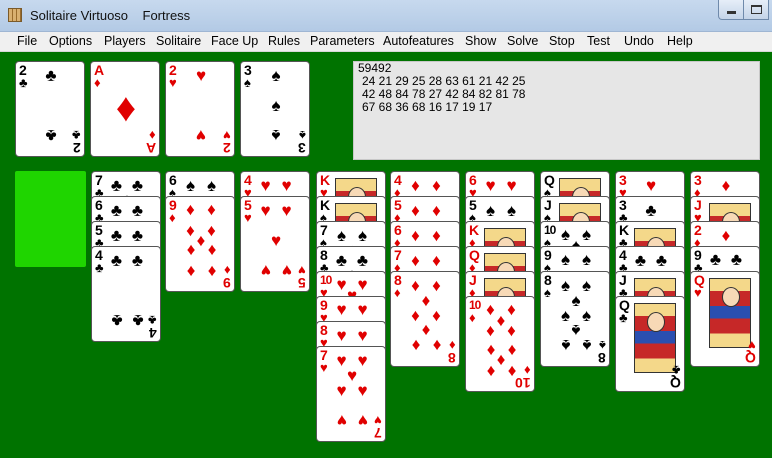  I want to click on card-rank-bottom: 9, so click(227, 283).